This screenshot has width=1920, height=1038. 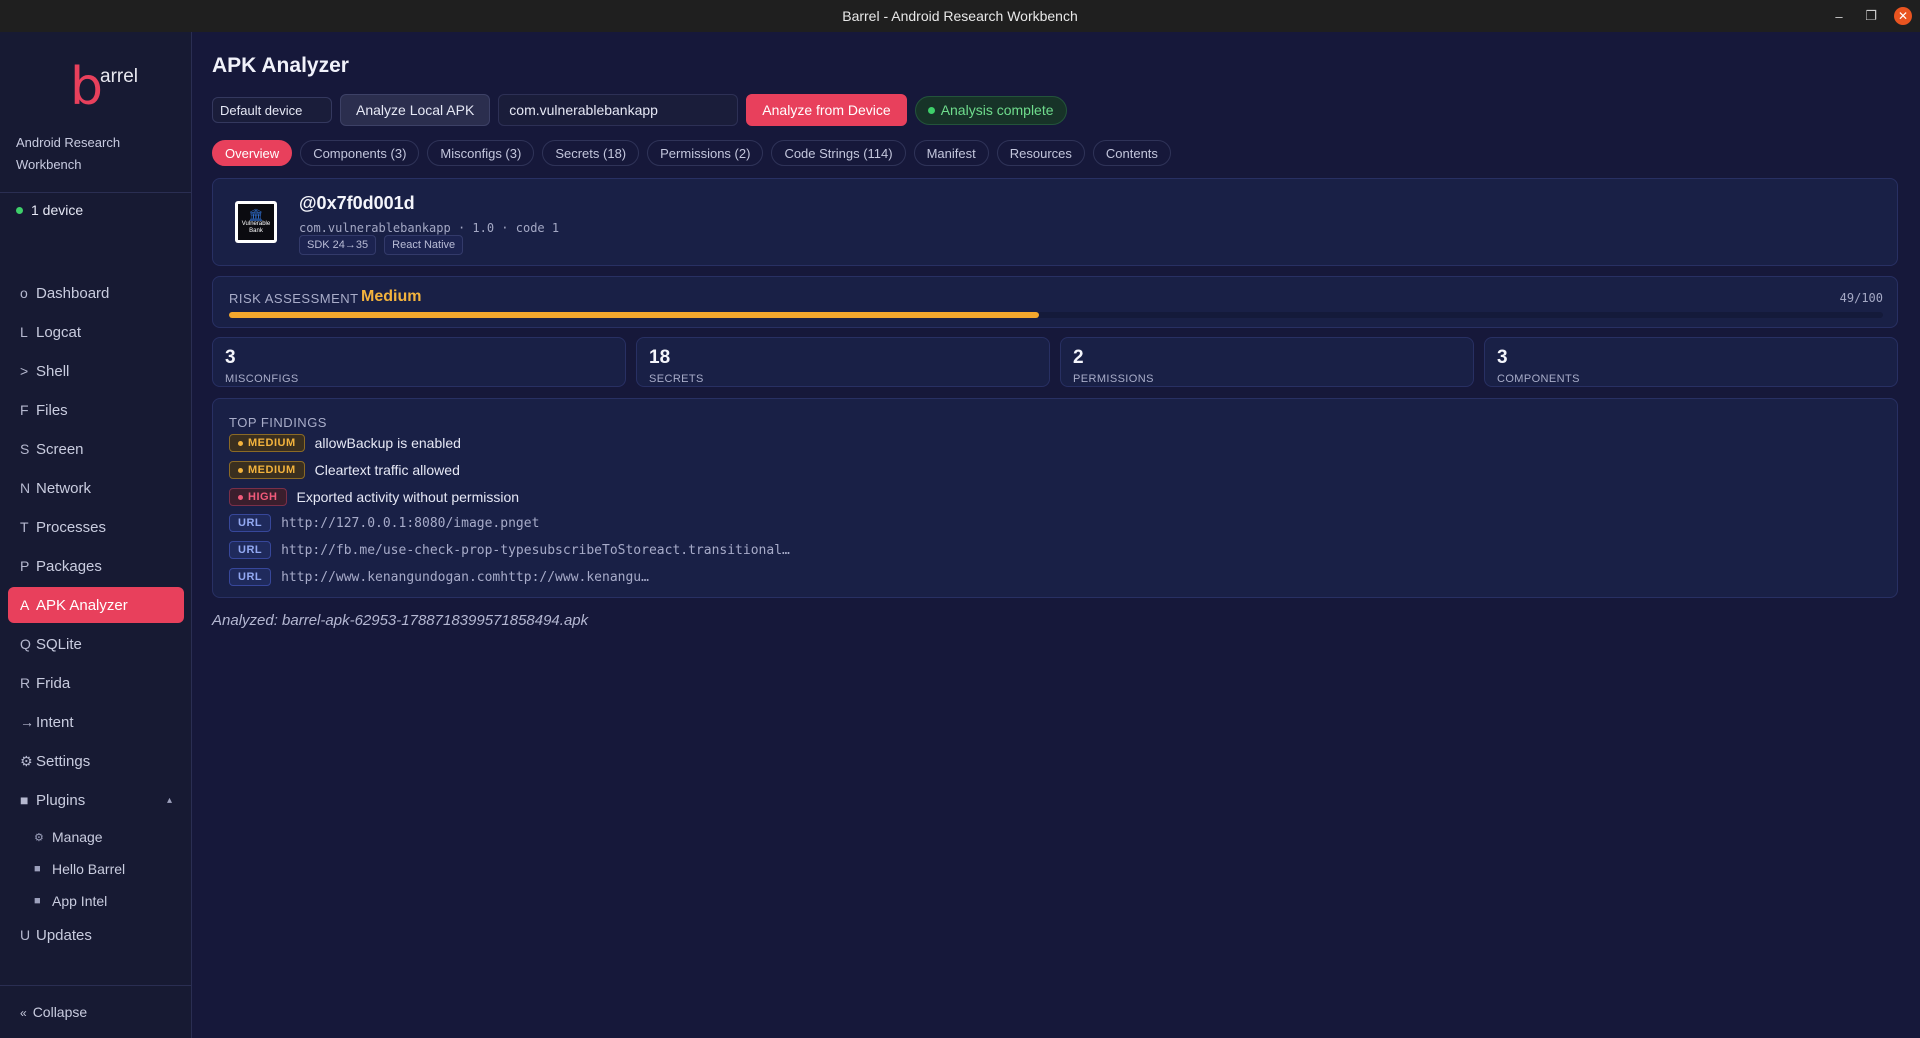 What do you see at coordinates (64, 488) in the screenshot?
I see `sidebar-item-label: Network` at bounding box center [64, 488].